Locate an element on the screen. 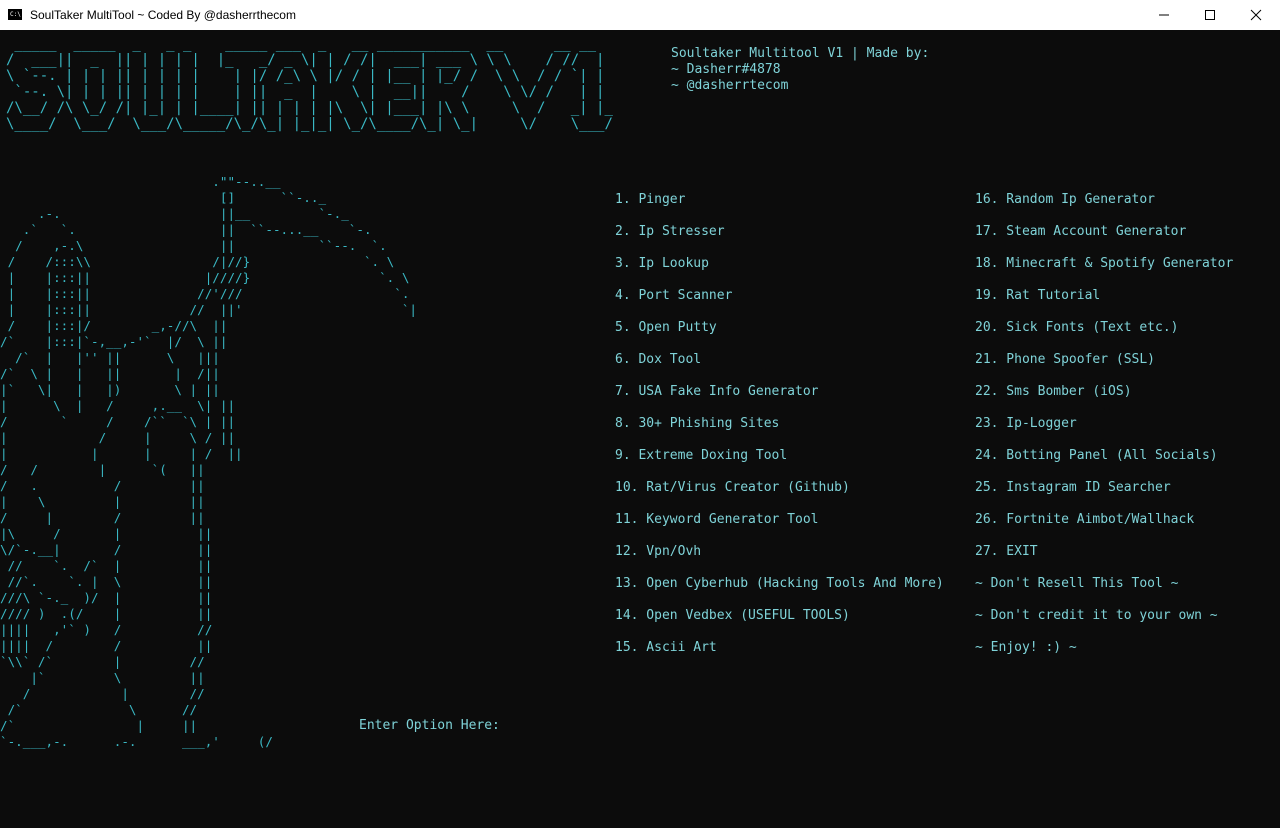 Image resolution: width=1280 pixels, height=828 pixels. menu-option: 6. Dox Tool is located at coordinates (658, 359).